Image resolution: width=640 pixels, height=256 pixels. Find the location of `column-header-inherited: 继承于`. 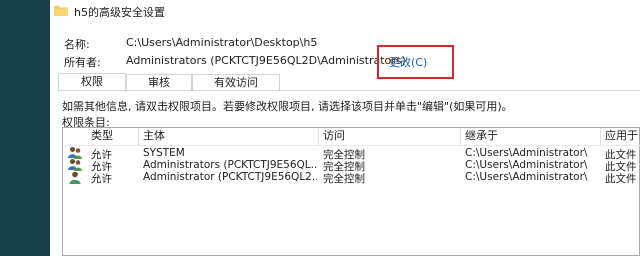

column-header-inherited: 继承于 is located at coordinates (531, 136).